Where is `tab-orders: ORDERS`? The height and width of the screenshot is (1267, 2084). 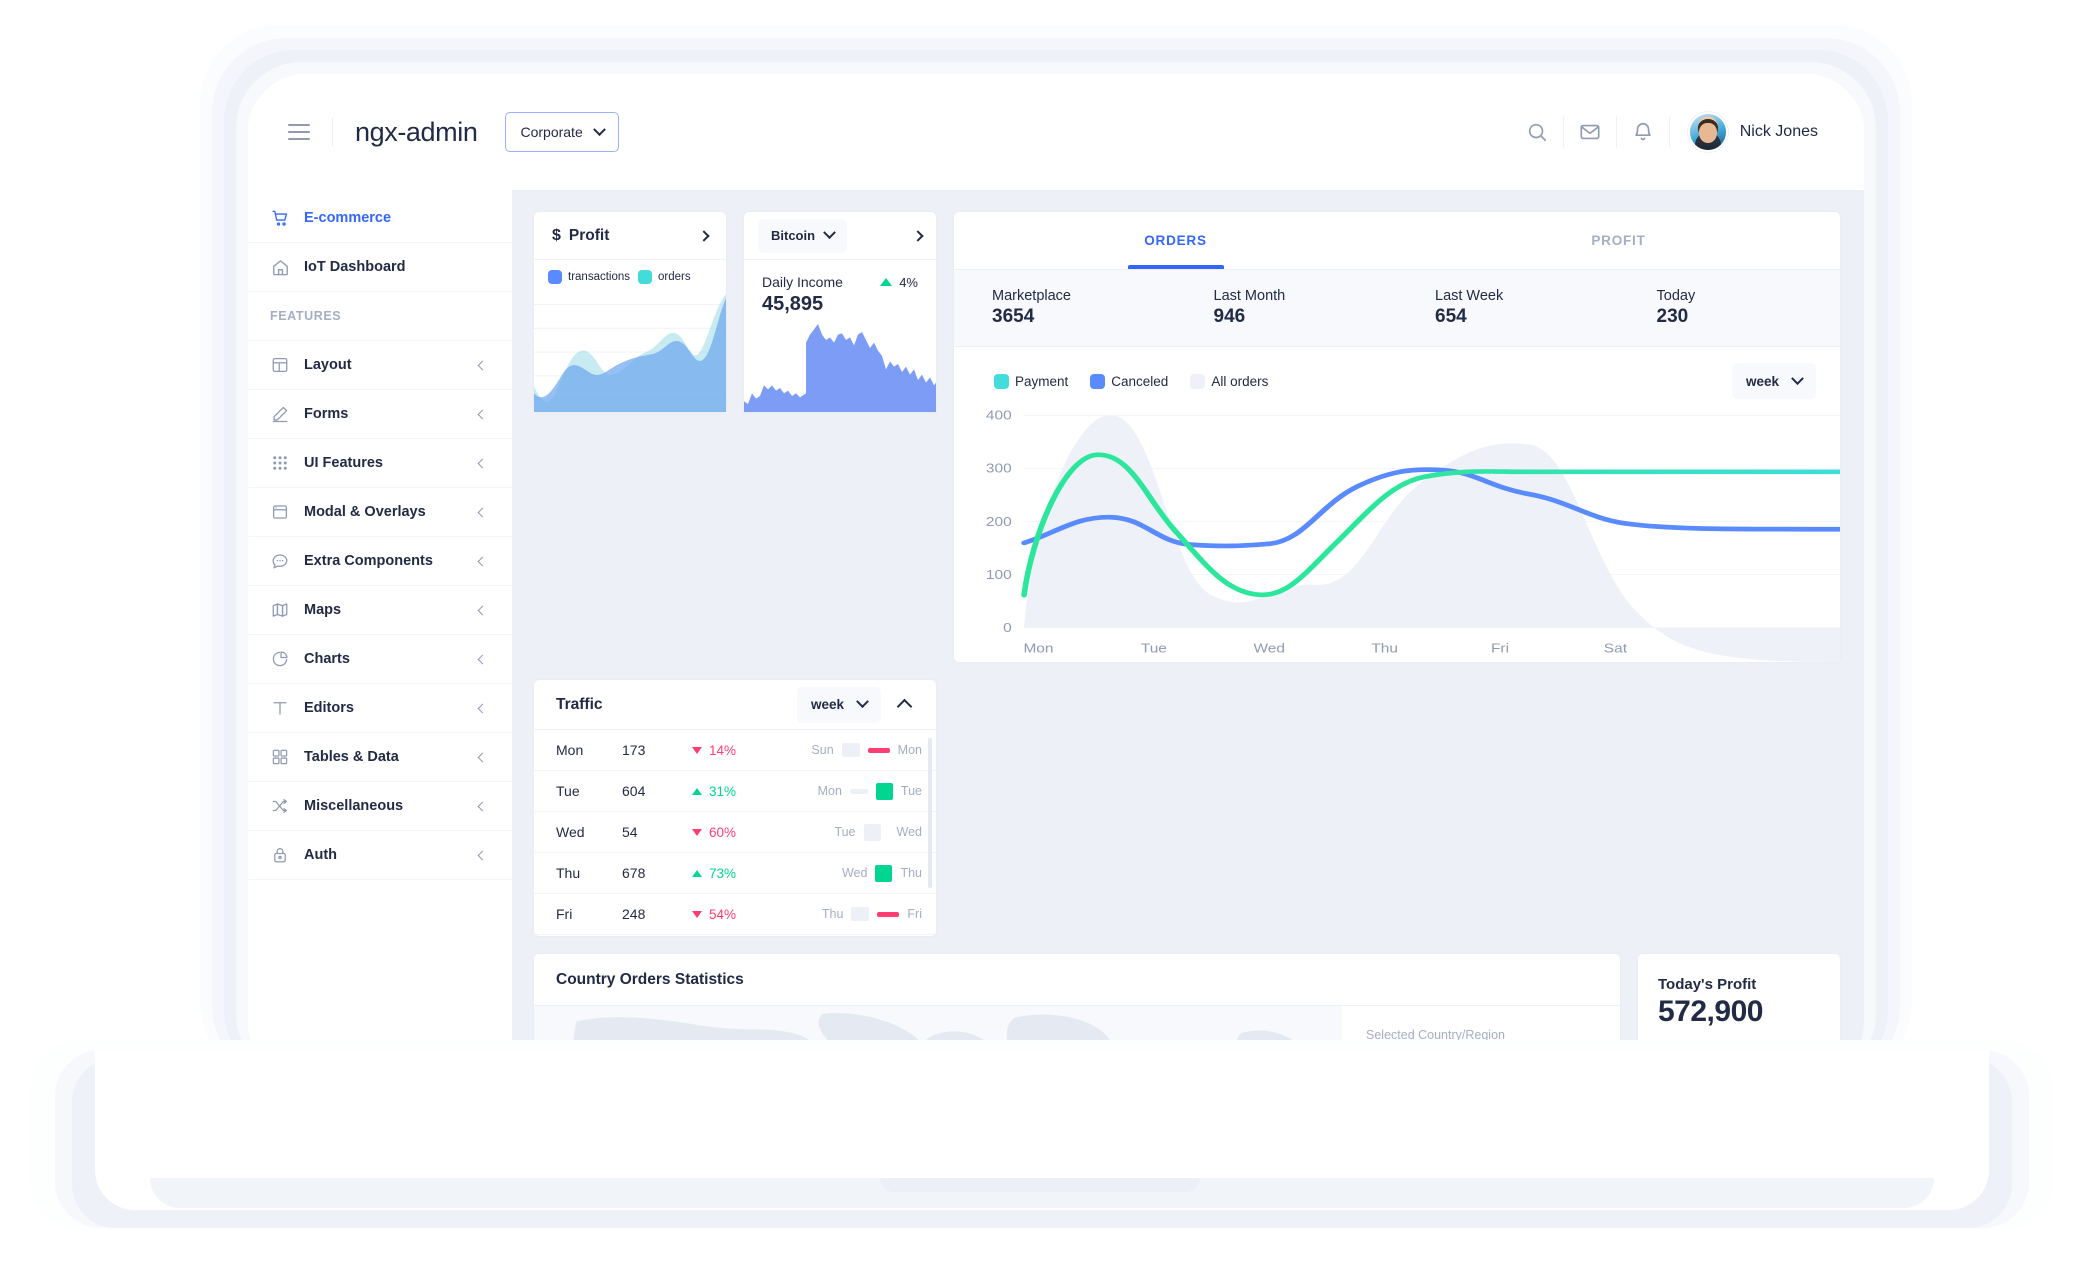
tab-orders: ORDERS is located at coordinates (1175, 240).